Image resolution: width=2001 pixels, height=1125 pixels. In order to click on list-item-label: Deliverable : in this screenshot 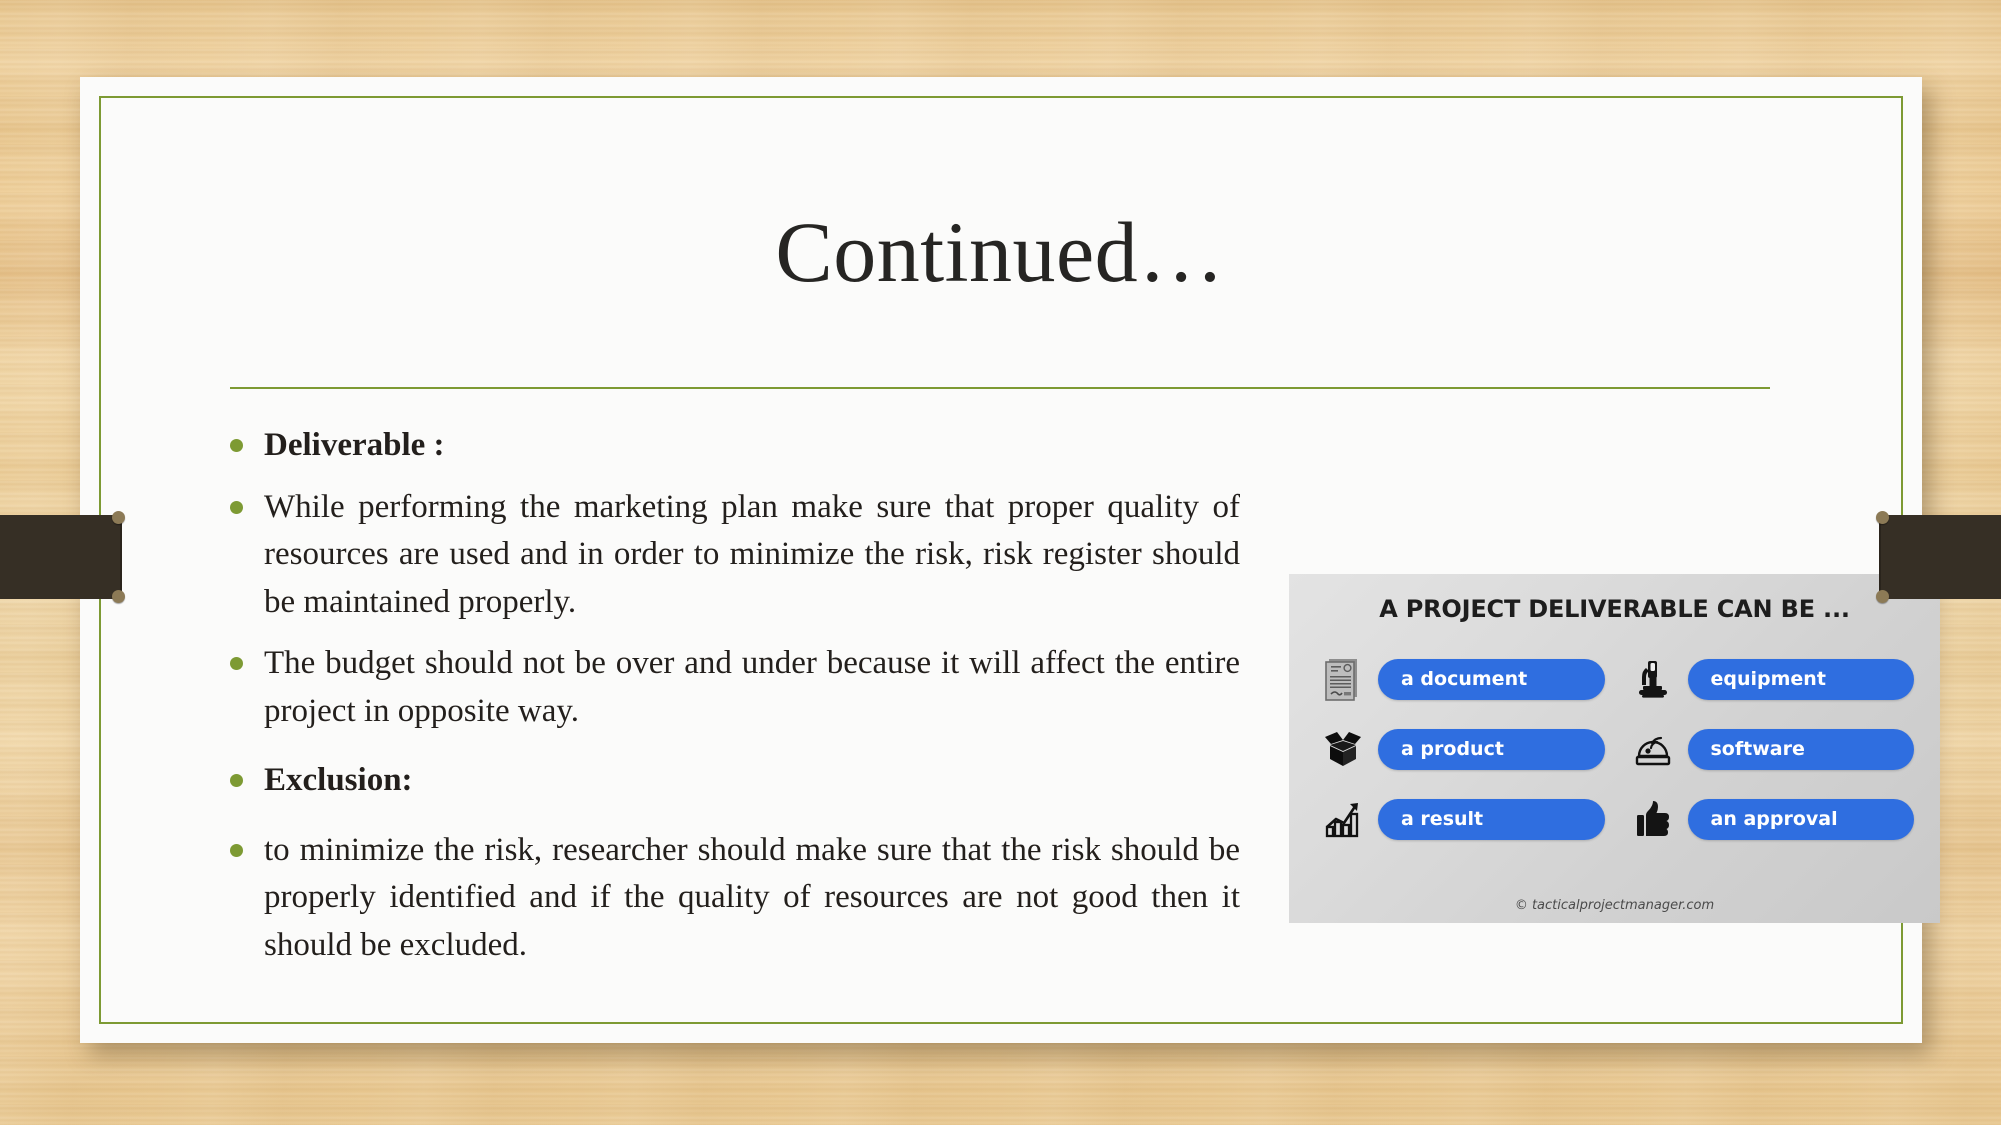, I will do `click(354, 445)`.